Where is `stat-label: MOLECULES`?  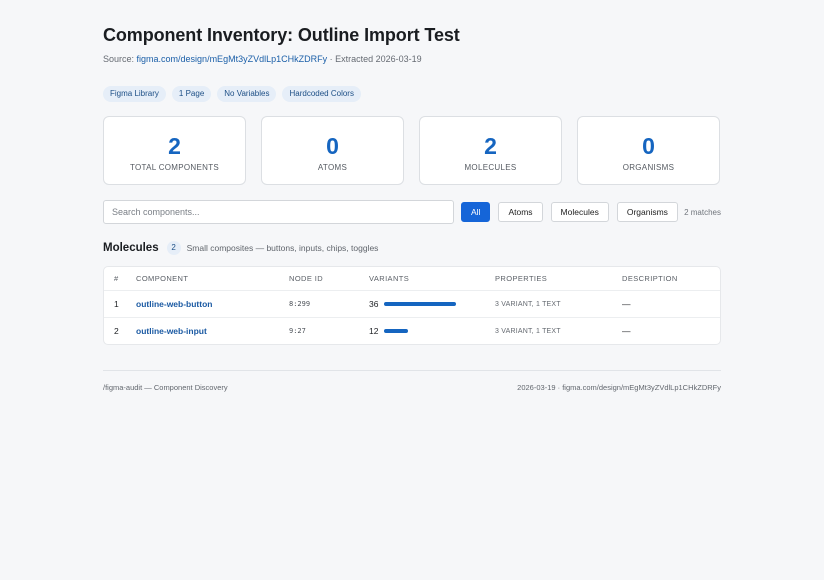 stat-label: MOLECULES is located at coordinates (490, 167).